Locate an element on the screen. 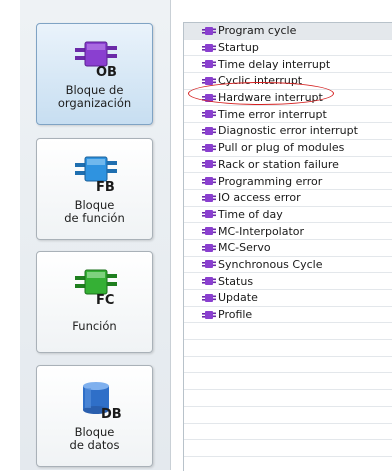 The width and height of the screenshot is (392, 471). ob-list-item: Startup is located at coordinates (288, 48).